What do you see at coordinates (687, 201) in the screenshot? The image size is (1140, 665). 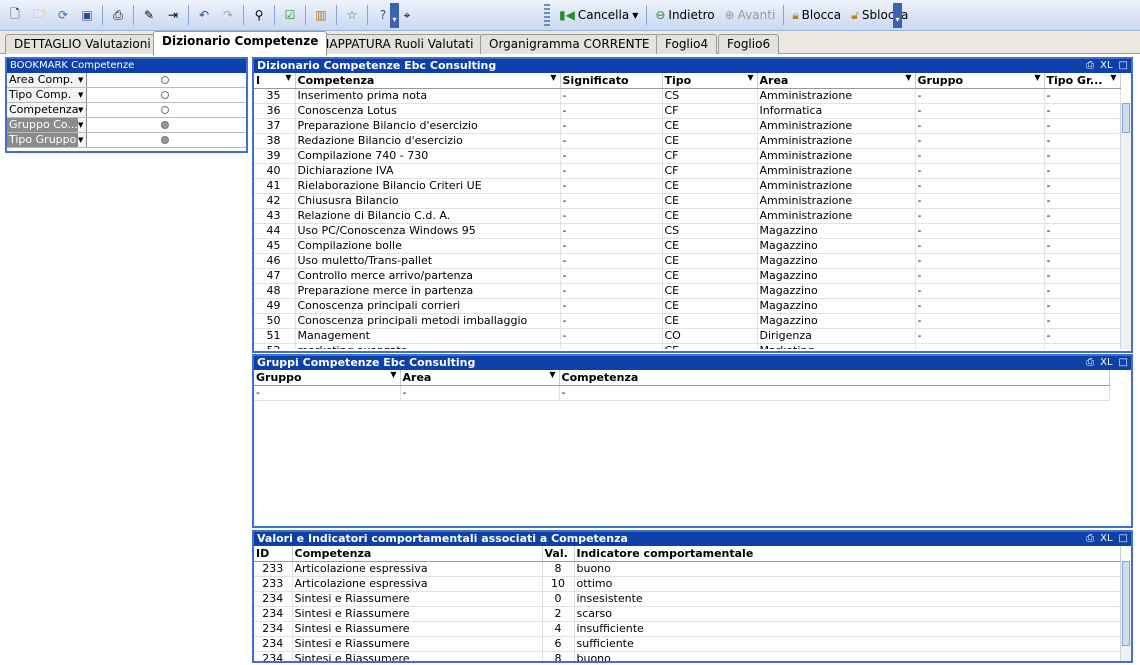 I see `table-row: 42 Chiususra Bilancio - CE Amministrazione - -` at bounding box center [687, 201].